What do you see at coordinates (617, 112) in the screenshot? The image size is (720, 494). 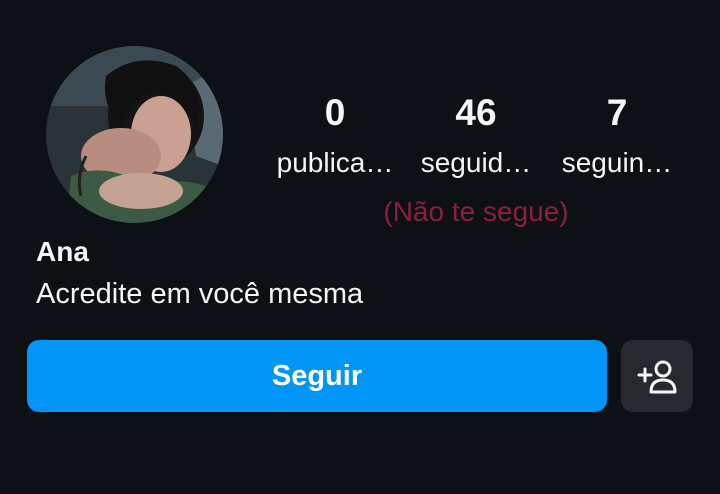 I see `following-count: 7` at bounding box center [617, 112].